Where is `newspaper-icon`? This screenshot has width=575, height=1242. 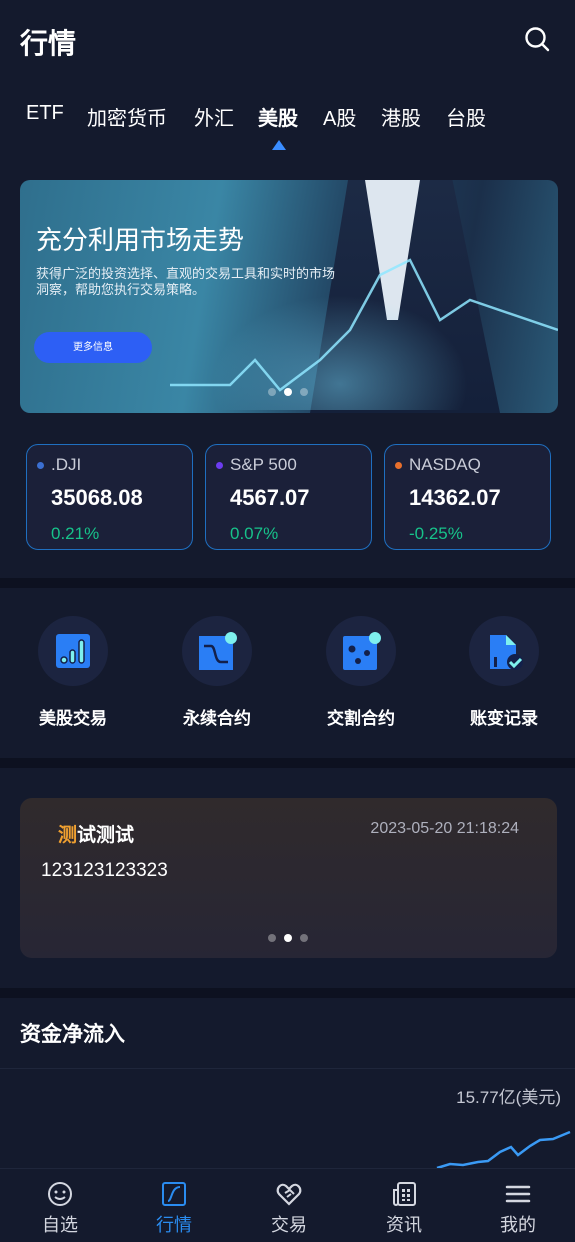 newspaper-icon is located at coordinates (404, 1194).